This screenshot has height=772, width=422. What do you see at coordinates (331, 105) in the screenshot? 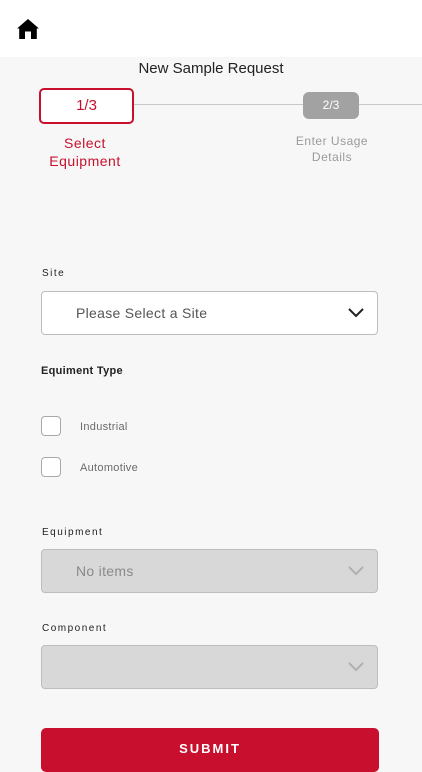
I see `step-2-badge: 2/3` at bounding box center [331, 105].